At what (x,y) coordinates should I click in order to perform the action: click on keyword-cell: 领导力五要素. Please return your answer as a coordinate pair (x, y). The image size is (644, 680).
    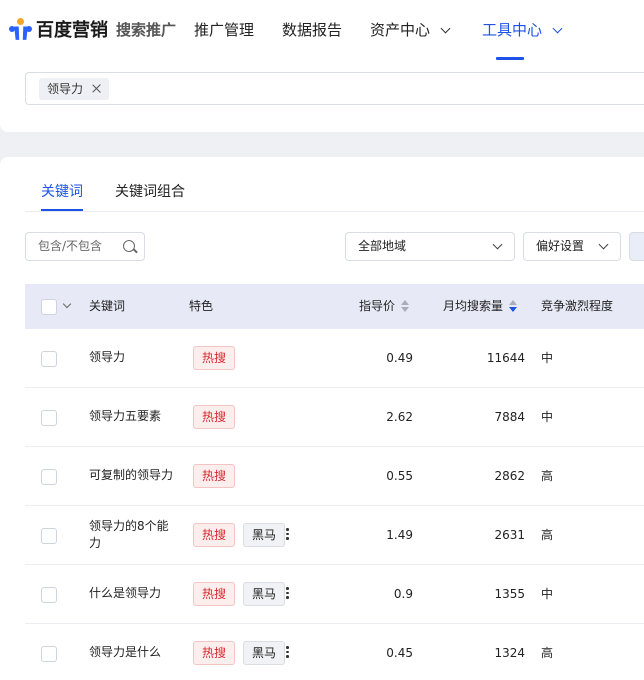
    Looking at the image, I should click on (125, 416).